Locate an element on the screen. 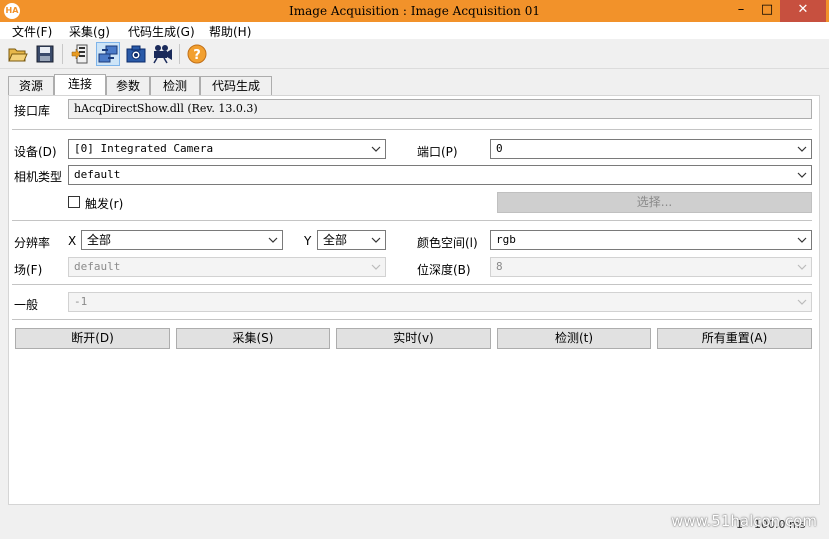  resolution-x-value: 全部 is located at coordinates (99, 240).